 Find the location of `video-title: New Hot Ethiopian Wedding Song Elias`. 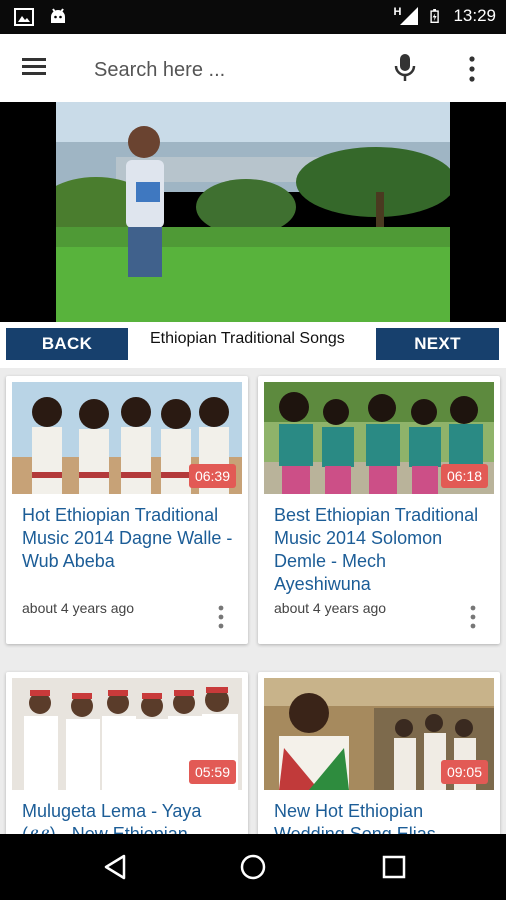

video-title: New Hot Ethiopian Wedding Song Elias is located at coordinates (380, 817).